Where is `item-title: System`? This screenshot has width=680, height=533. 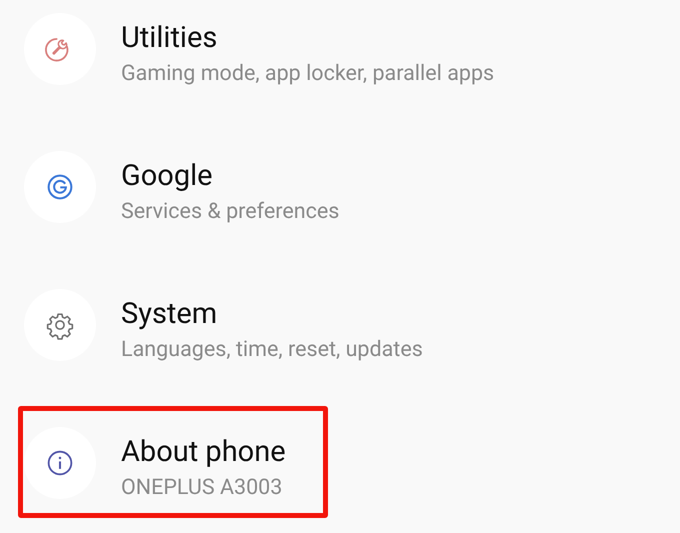 item-title: System is located at coordinates (169, 314).